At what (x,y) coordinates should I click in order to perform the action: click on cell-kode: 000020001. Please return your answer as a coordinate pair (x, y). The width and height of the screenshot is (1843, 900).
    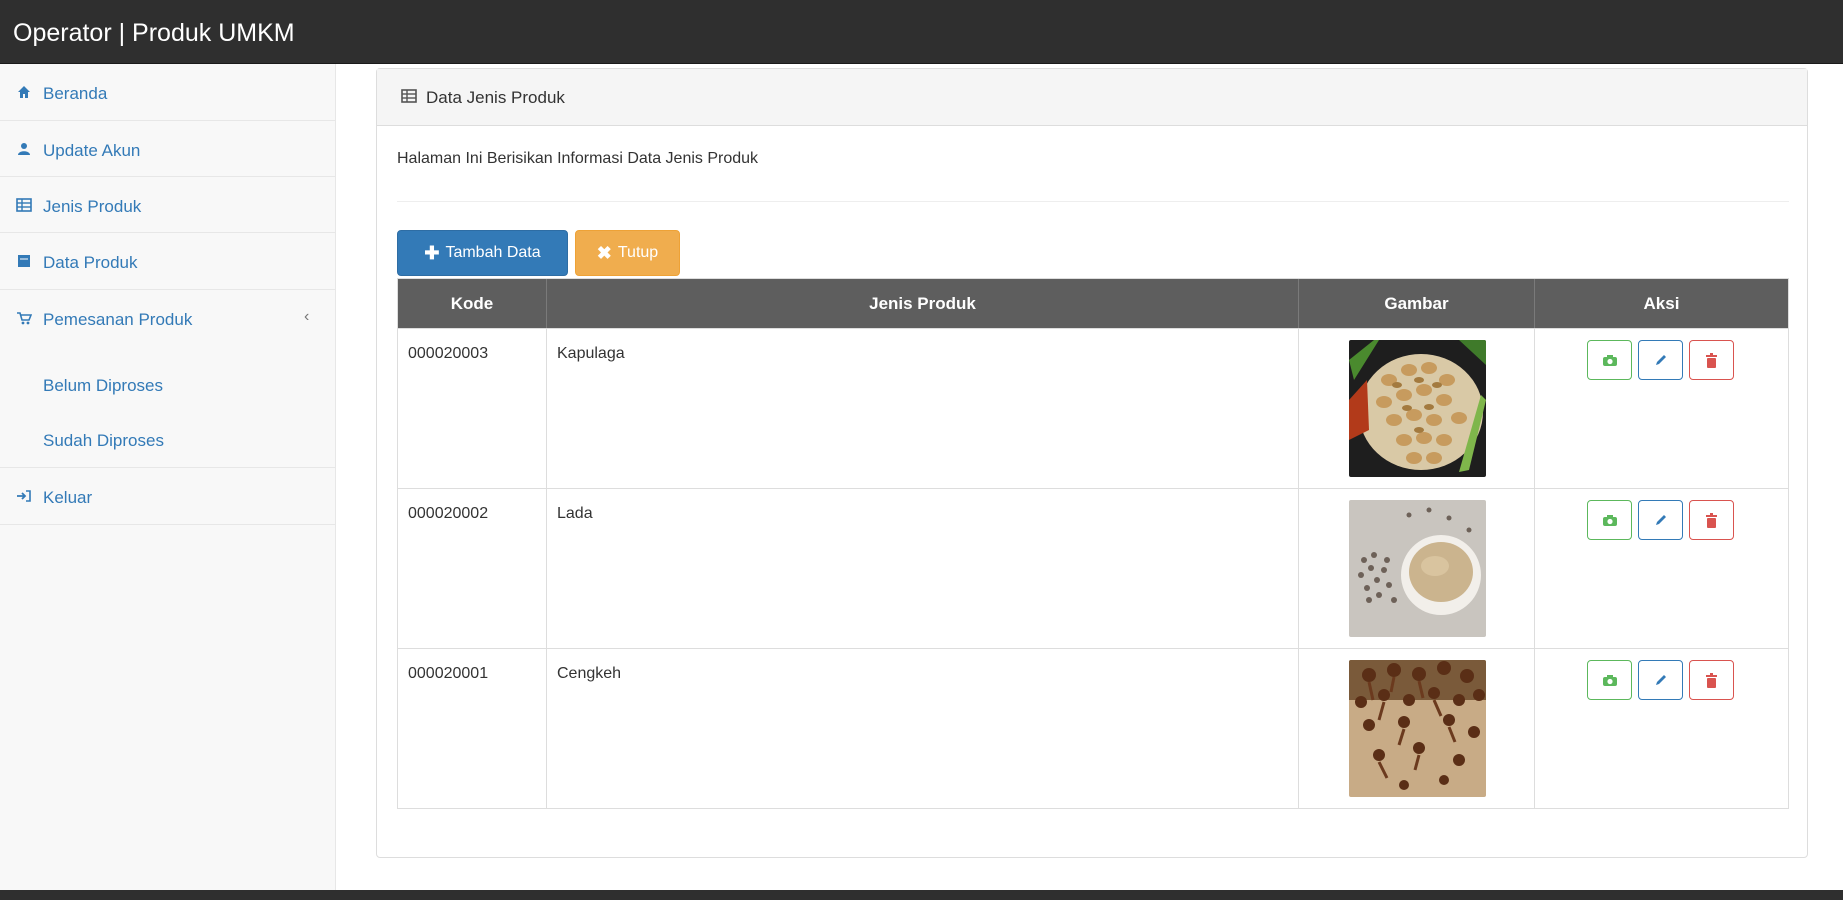
    Looking at the image, I should click on (448, 673).